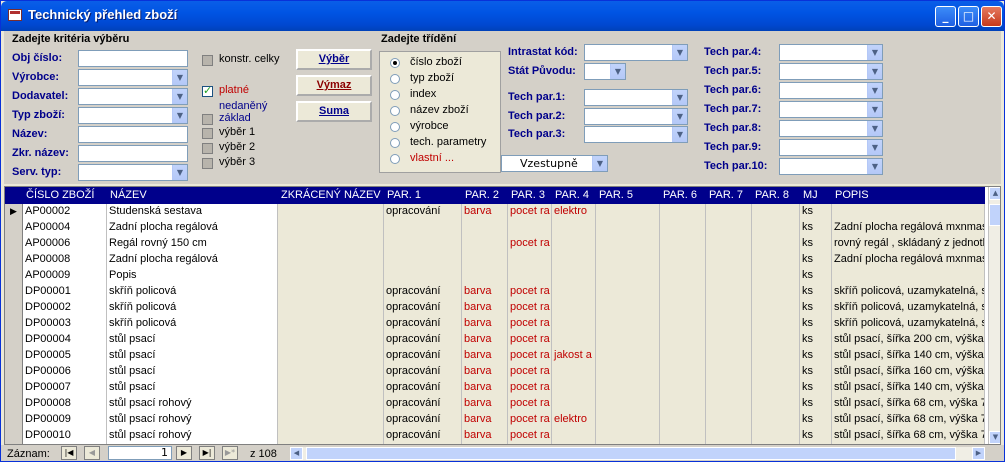 The height and width of the screenshot is (462, 1005). I want to click on column-header: MJ, so click(810, 195).